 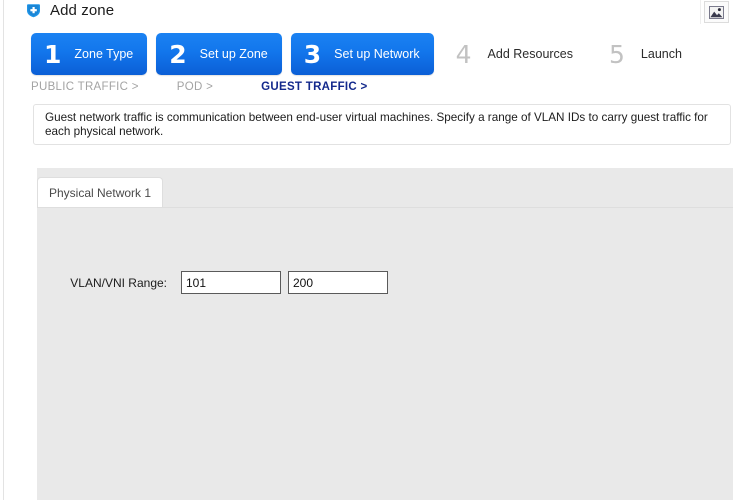 I want to click on page-title: Add zone, so click(x=82, y=10).